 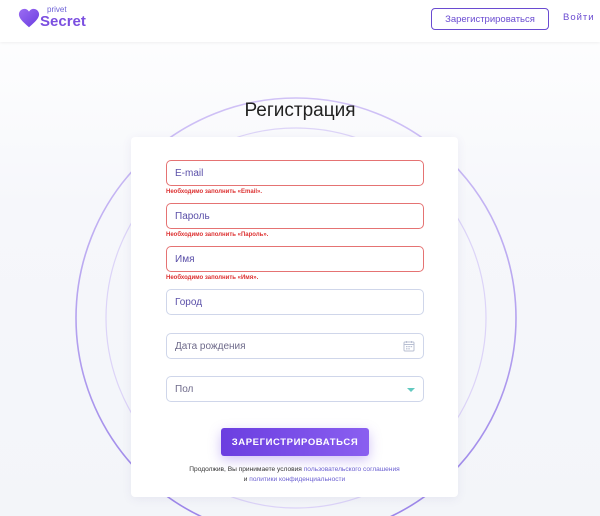 I want to click on user-agreement-link: пользовательского соглашения, so click(x=352, y=469).